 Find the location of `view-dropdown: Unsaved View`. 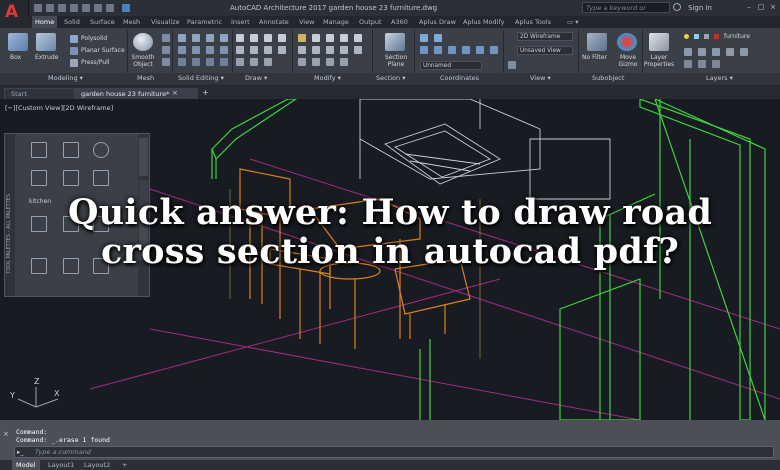

view-dropdown: Unsaved View is located at coordinates (545, 50).